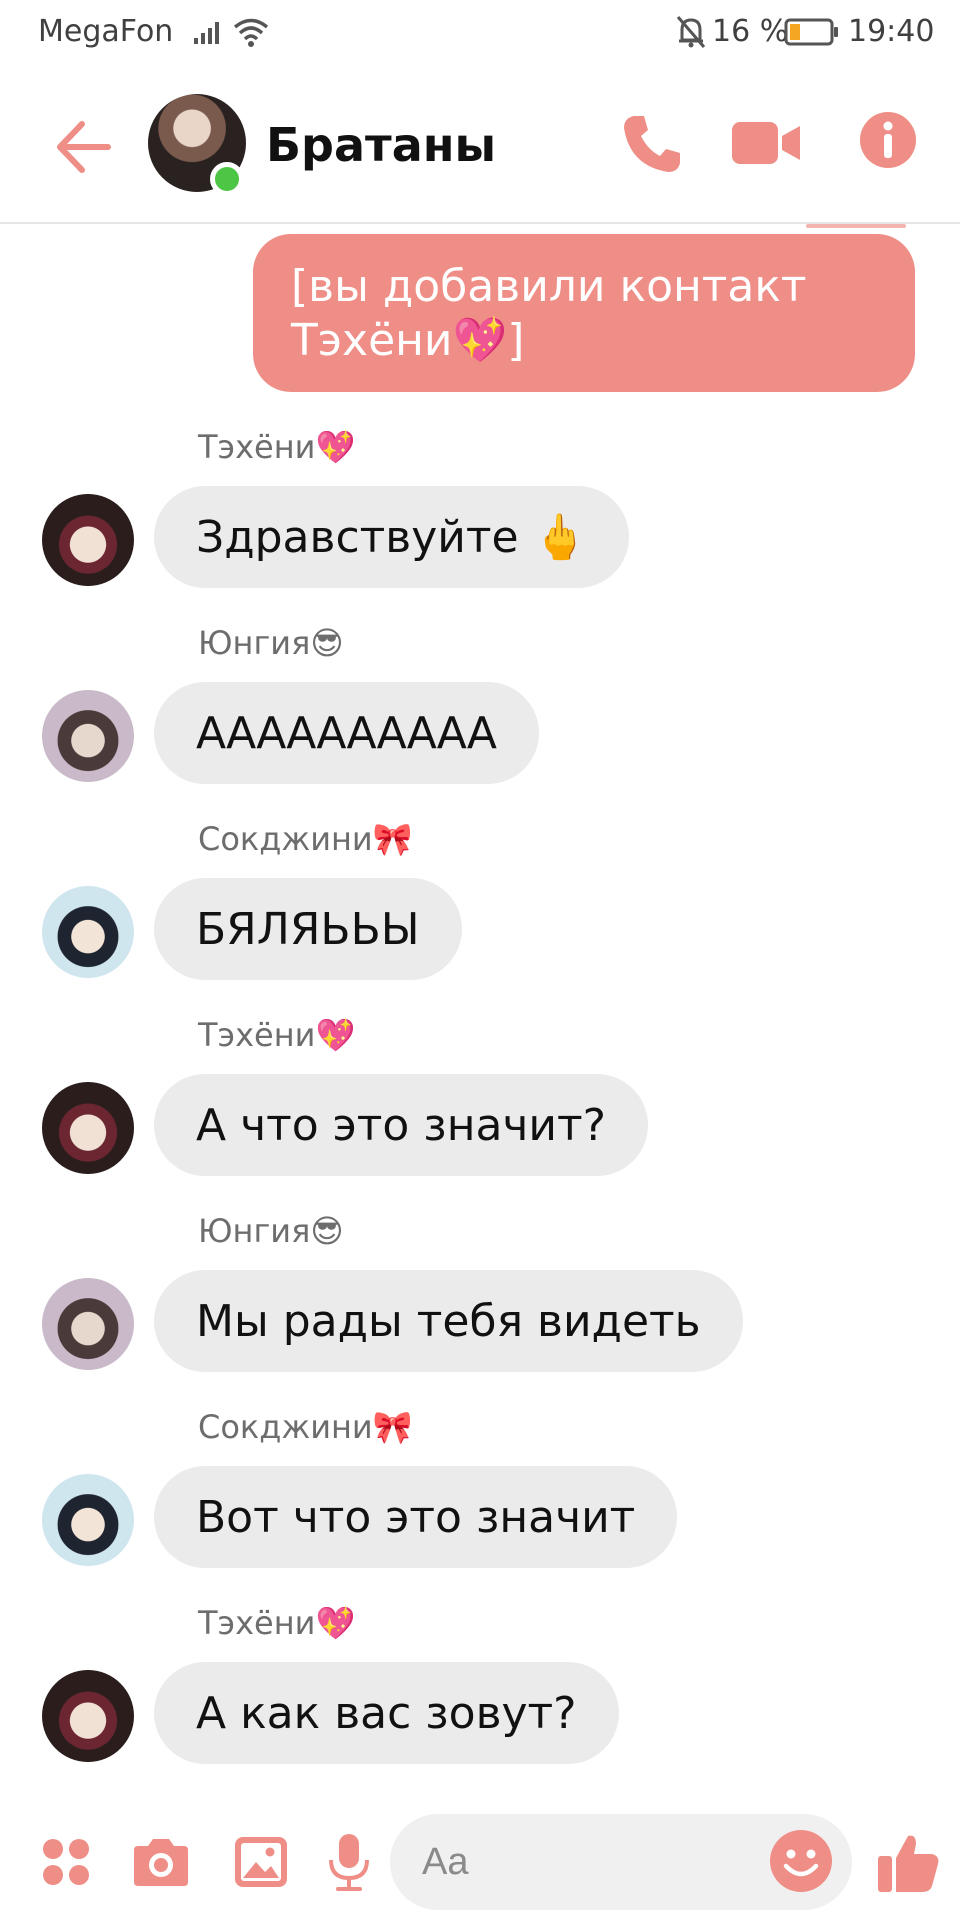  What do you see at coordinates (381, 145) in the screenshot?
I see `chat-title: Братаны` at bounding box center [381, 145].